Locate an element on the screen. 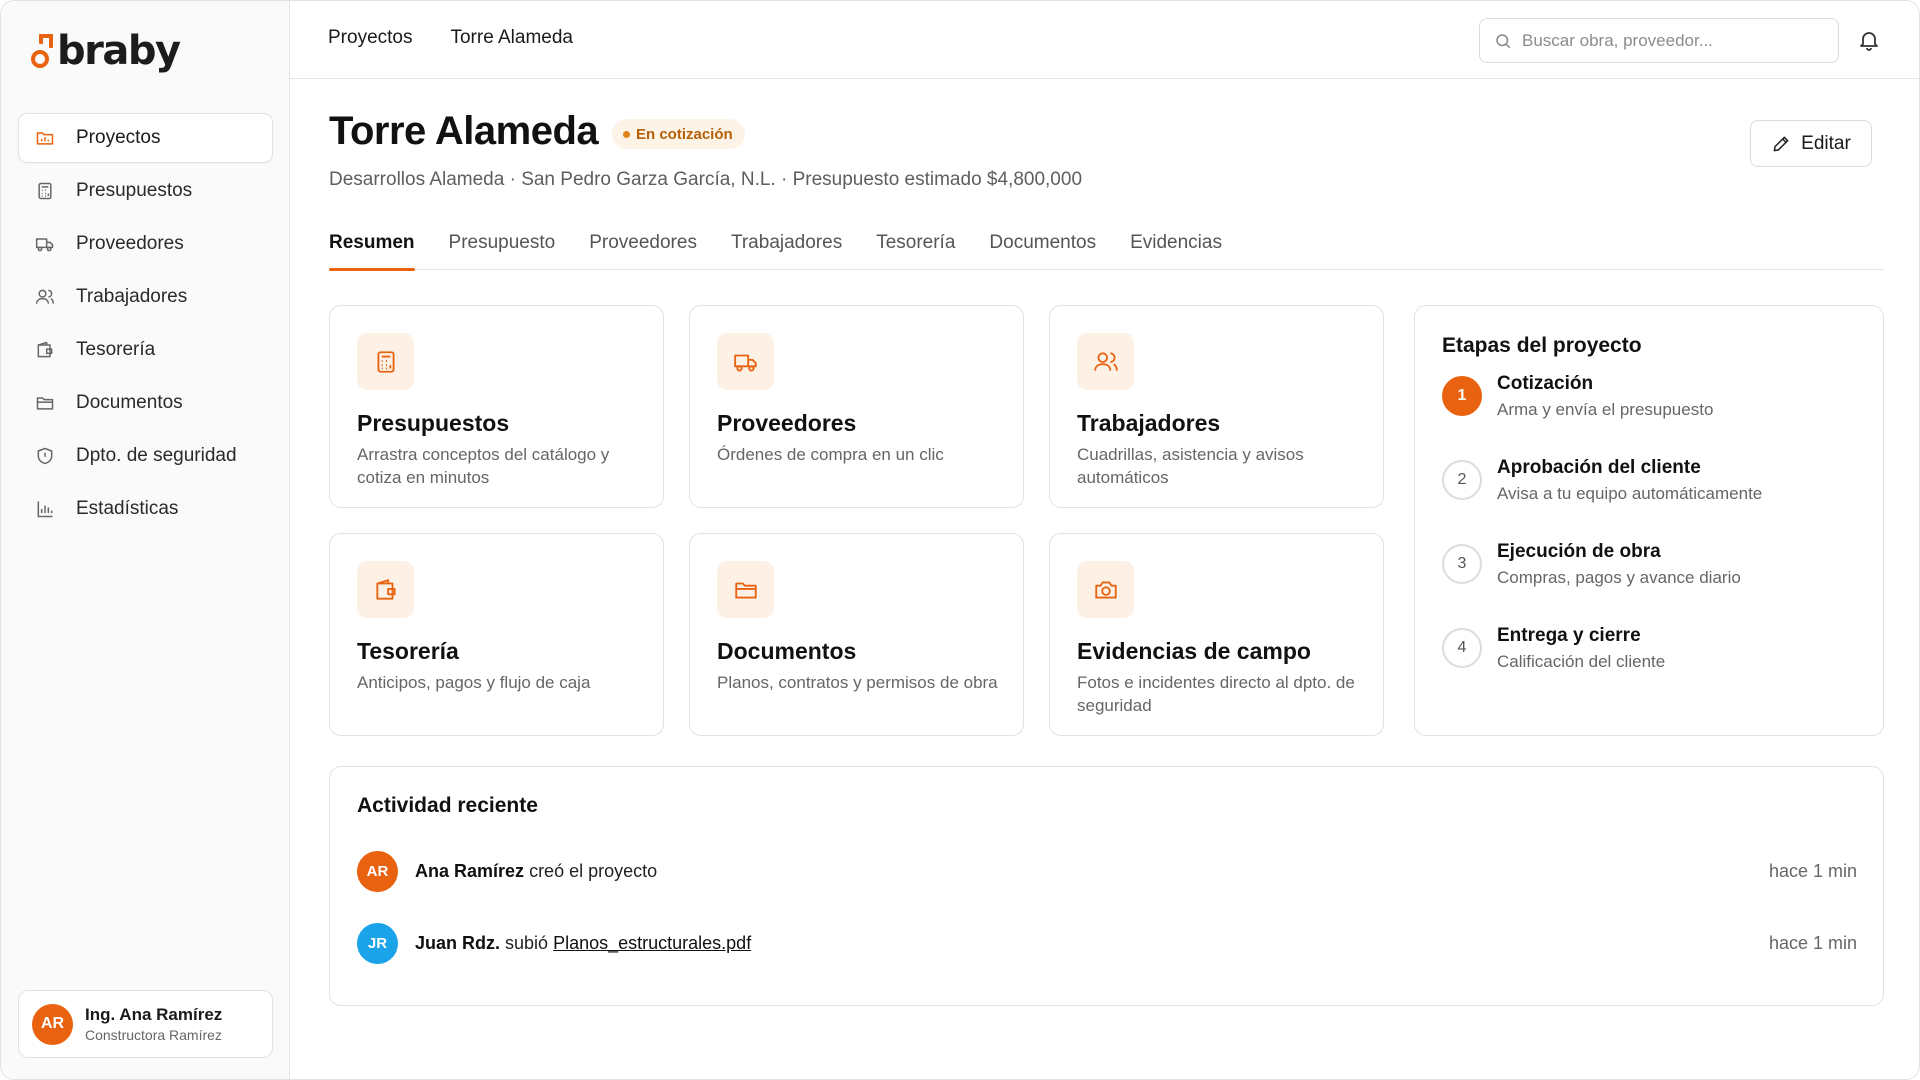 Image resolution: width=1920 pixels, height=1080 pixels. tab-evidencias: Evidencias is located at coordinates (1176, 251).